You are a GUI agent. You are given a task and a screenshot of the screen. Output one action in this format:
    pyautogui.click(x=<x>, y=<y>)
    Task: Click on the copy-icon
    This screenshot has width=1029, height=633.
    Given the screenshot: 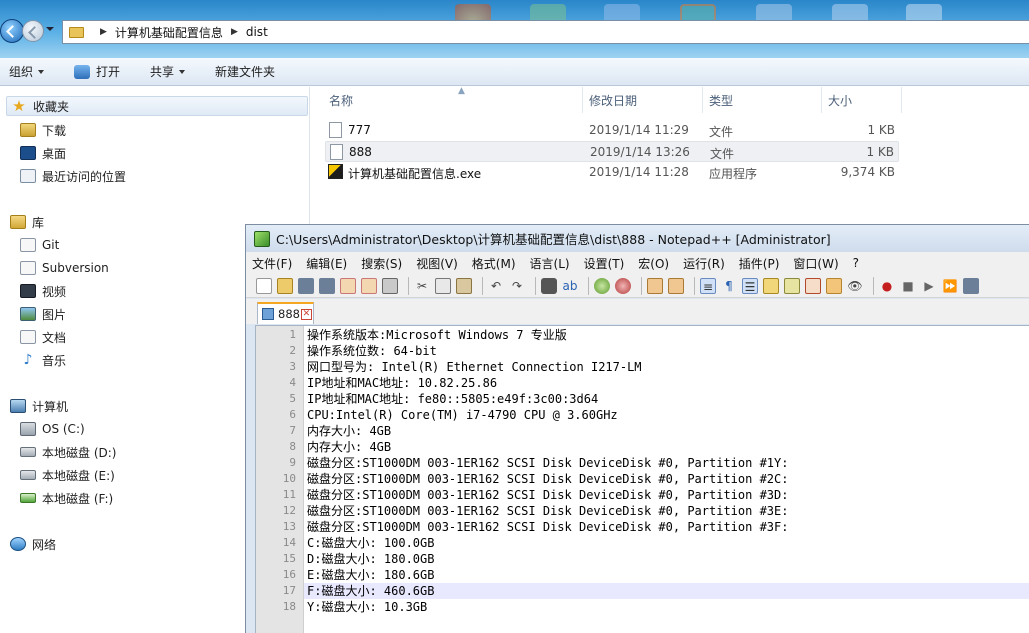 What is the action you would take?
    pyautogui.click(x=443, y=285)
    